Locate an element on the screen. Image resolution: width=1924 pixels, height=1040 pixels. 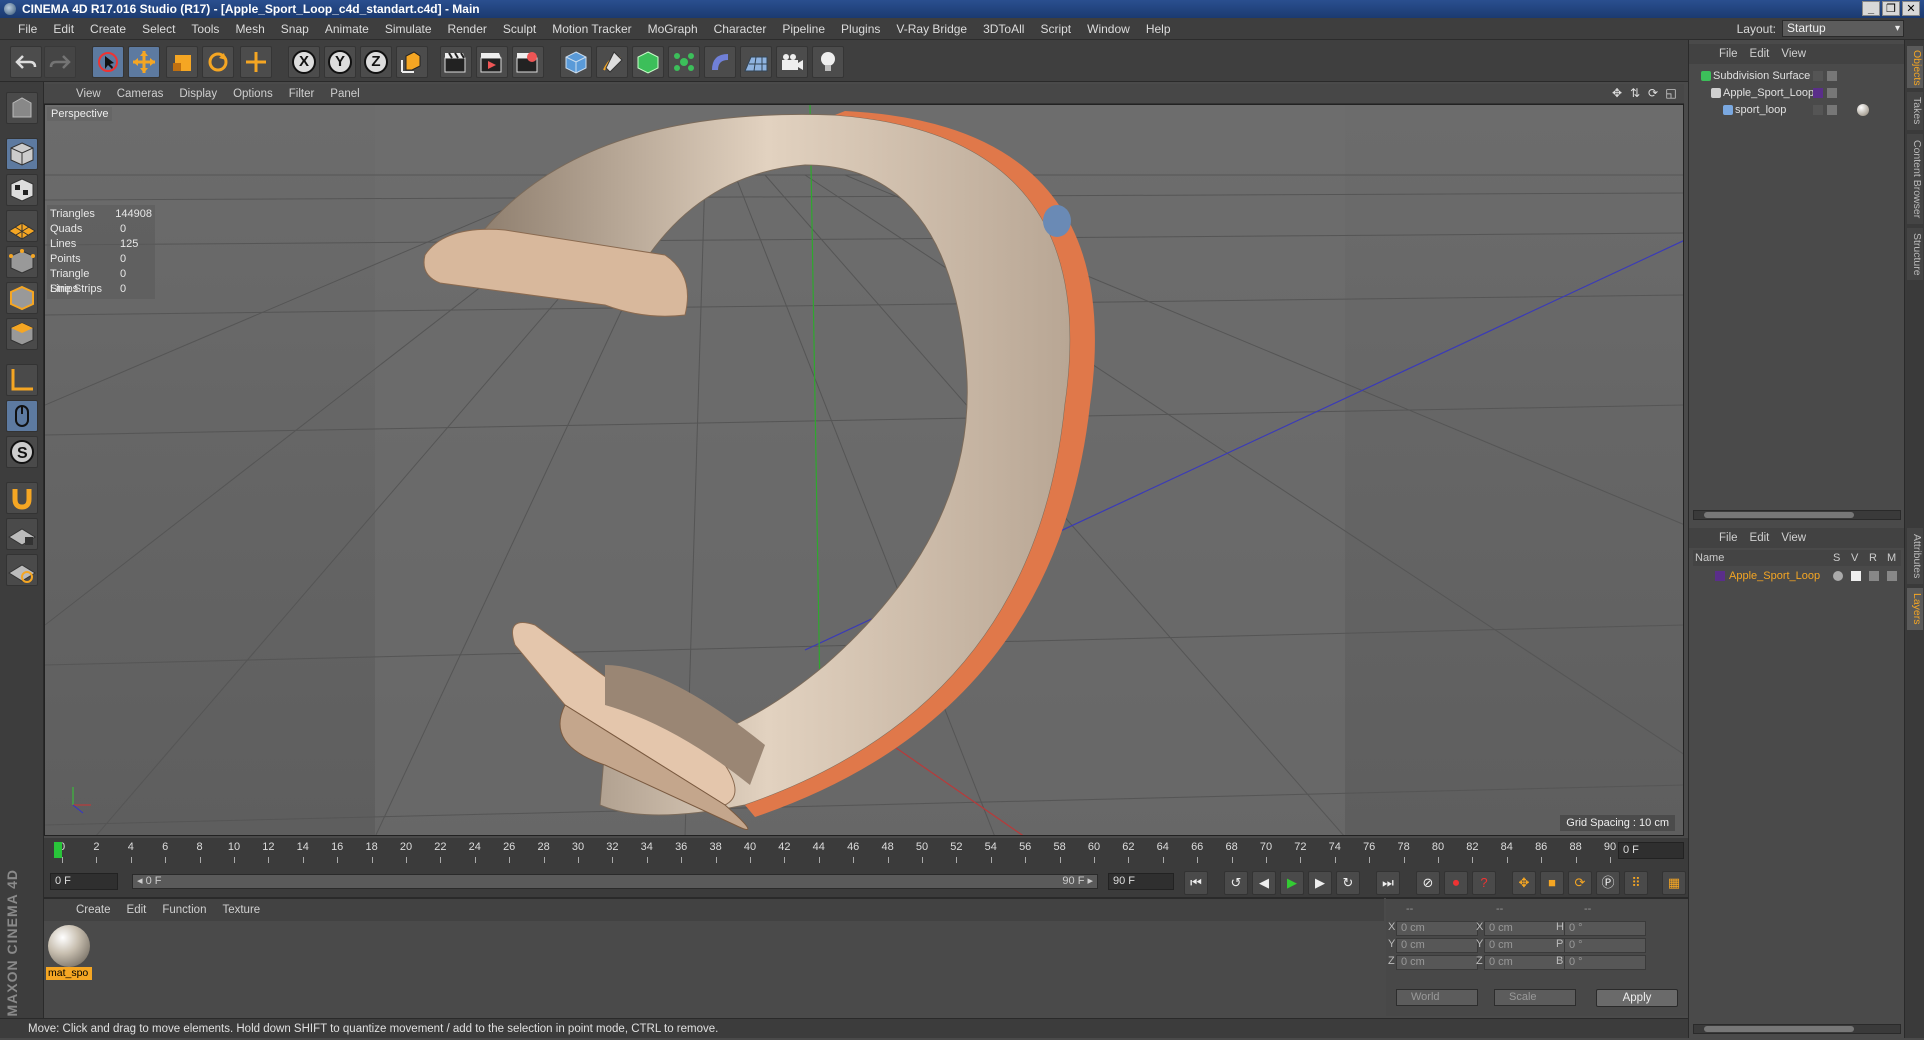
camera-label: Perspective is located at coordinates (80, 114).